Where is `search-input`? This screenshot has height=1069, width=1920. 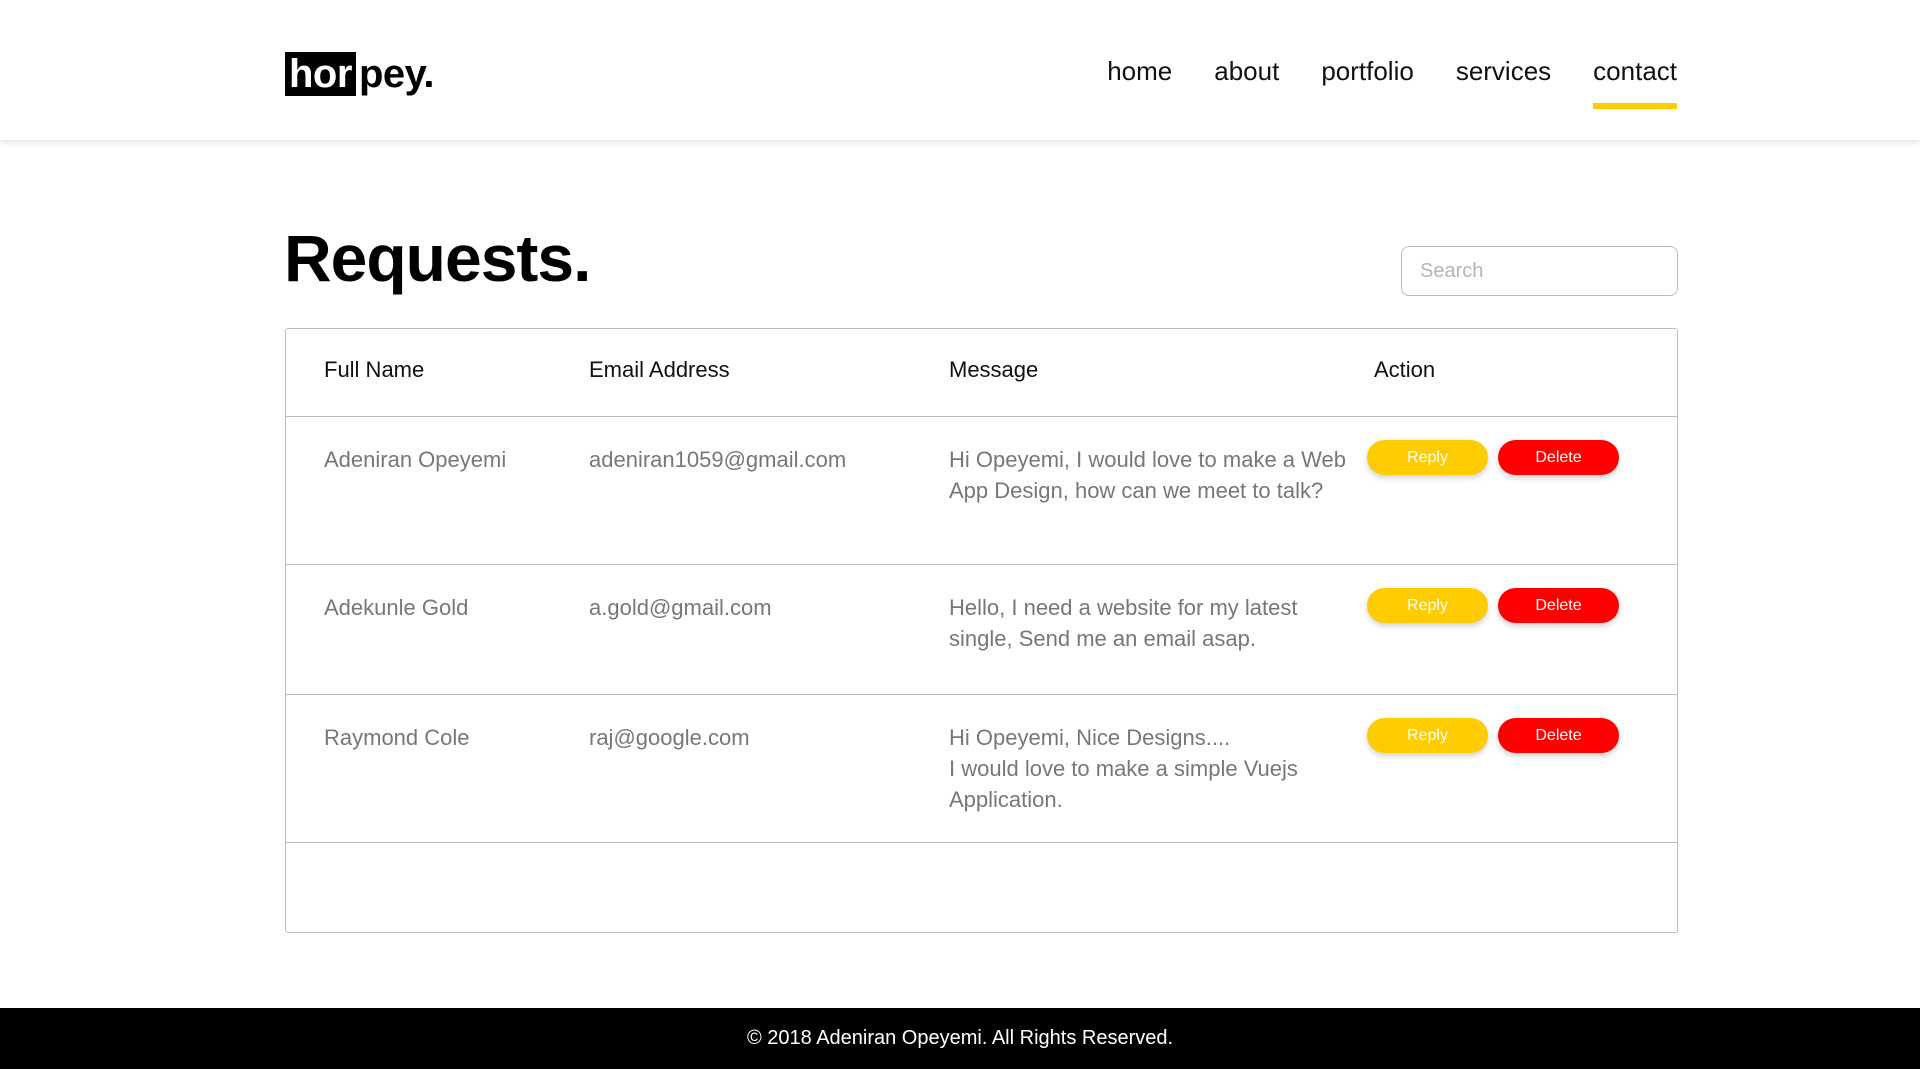
search-input is located at coordinates (1539, 271).